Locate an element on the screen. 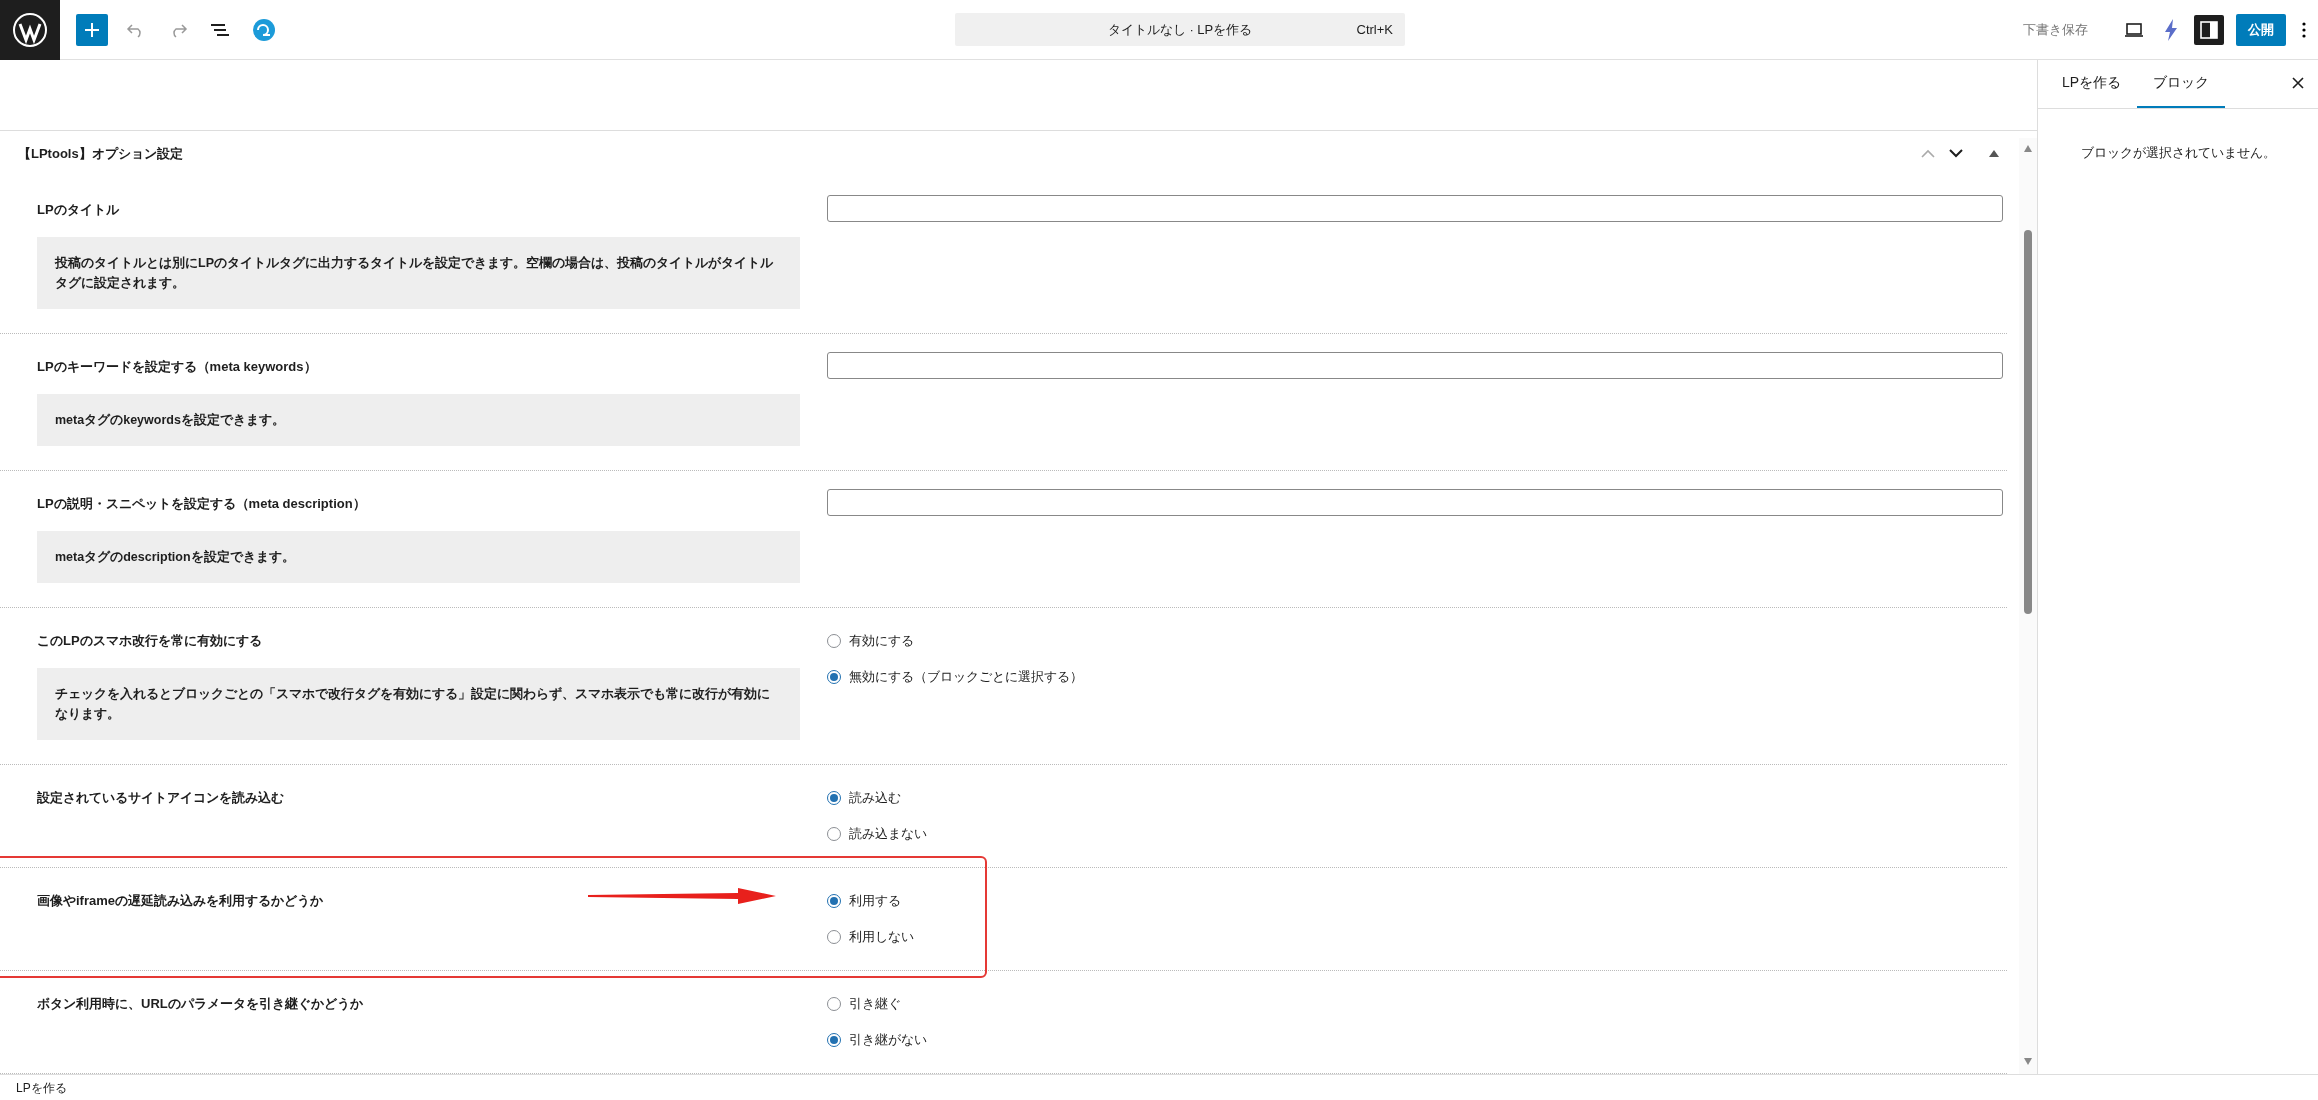  move-down-icon is located at coordinates (1956, 154).